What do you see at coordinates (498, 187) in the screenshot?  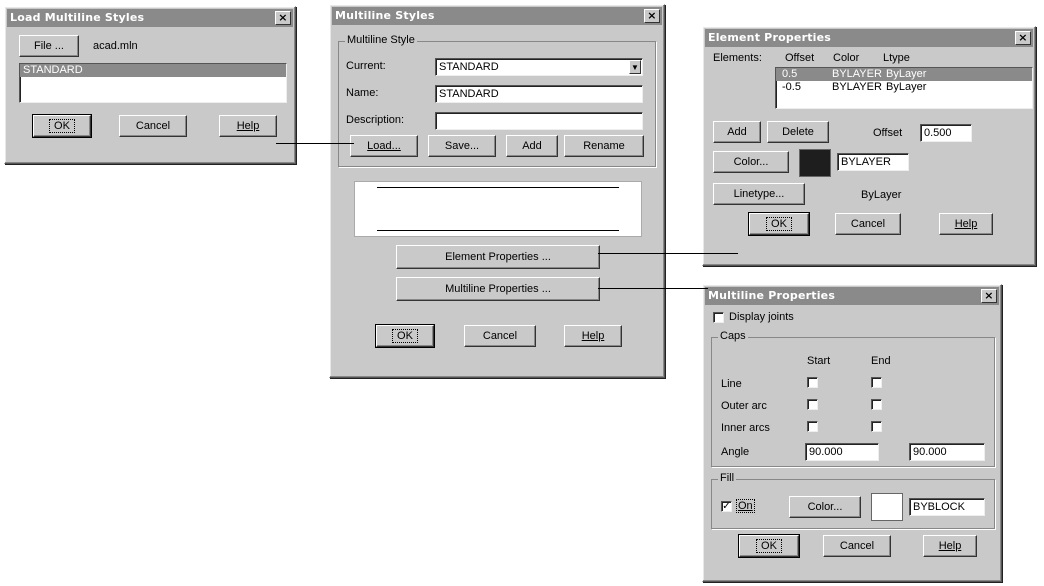 I see `preview-line-top` at bounding box center [498, 187].